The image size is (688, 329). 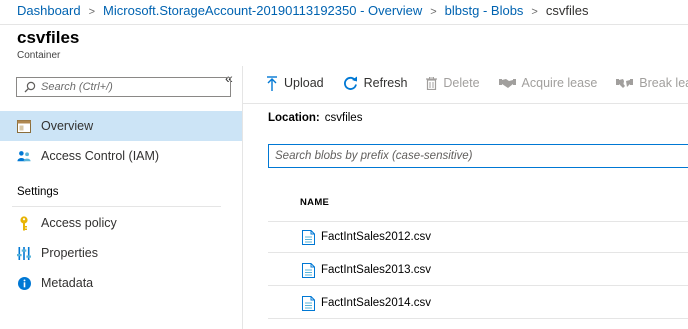 What do you see at coordinates (100, 156) in the screenshot?
I see `sidebar-item-label: Access Control (IAM)` at bounding box center [100, 156].